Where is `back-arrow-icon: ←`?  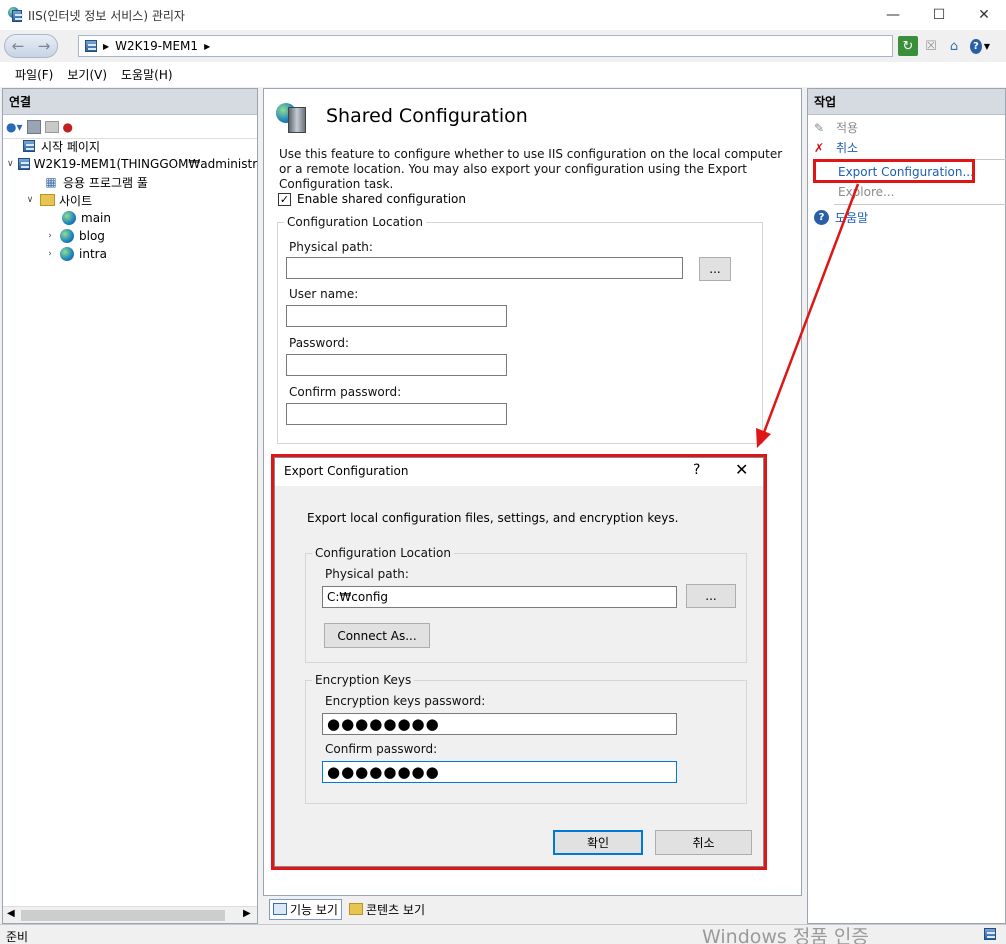
back-arrow-icon: ← is located at coordinates (18, 46).